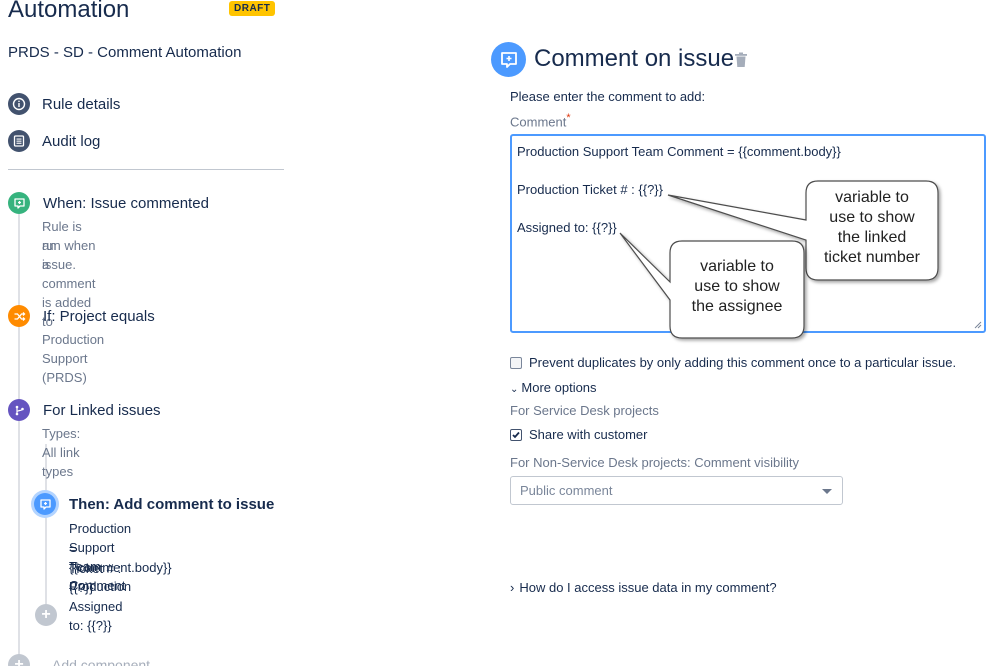  What do you see at coordinates (566, 490) in the screenshot?
I see `comment-visibility-value: Public comment` at bounding box center [566, 490].